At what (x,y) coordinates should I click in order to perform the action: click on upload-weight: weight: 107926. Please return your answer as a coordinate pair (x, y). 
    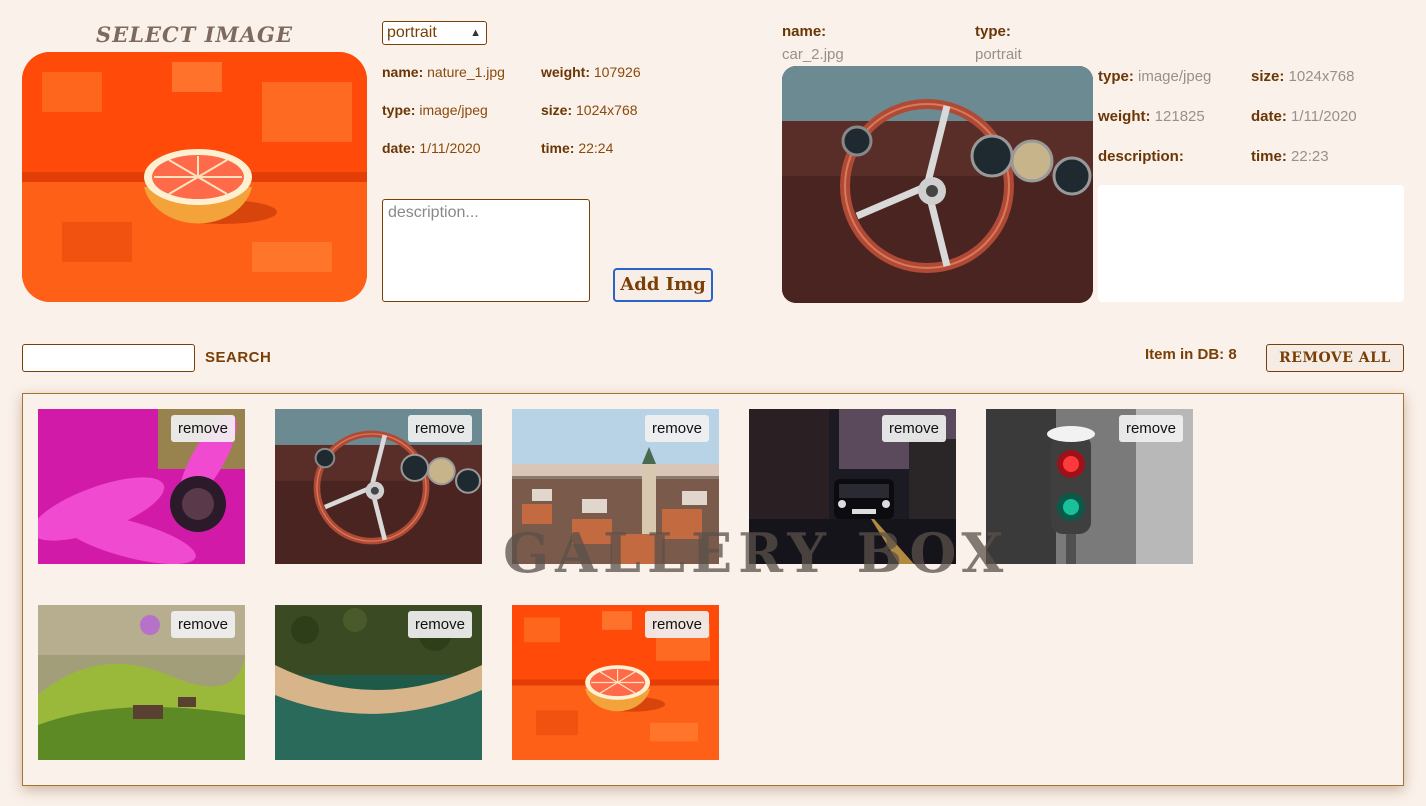
    Looking at the image, I should click on (591, 72).